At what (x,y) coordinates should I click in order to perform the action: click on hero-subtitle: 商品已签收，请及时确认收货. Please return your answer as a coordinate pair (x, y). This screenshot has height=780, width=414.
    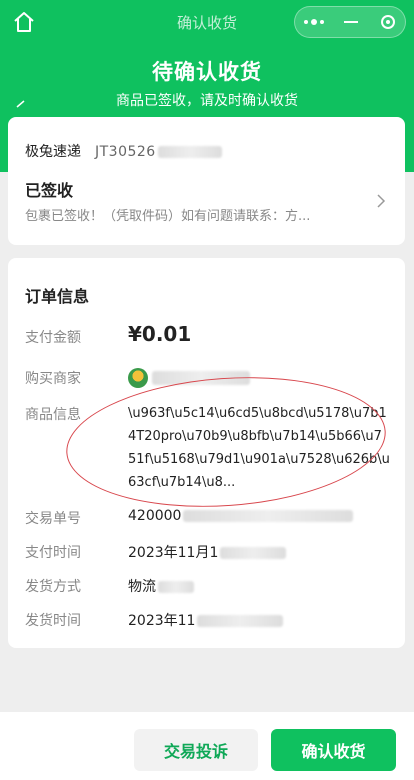
    Looking at the image, I should click on (207, 101).